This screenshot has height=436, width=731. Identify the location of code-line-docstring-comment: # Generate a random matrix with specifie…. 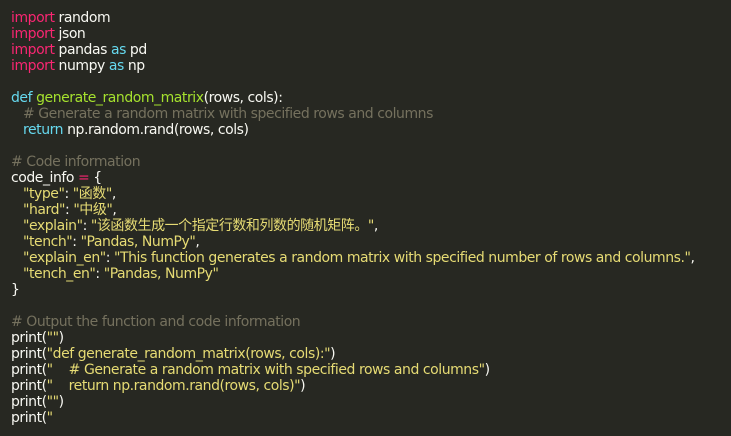
(371, 114).